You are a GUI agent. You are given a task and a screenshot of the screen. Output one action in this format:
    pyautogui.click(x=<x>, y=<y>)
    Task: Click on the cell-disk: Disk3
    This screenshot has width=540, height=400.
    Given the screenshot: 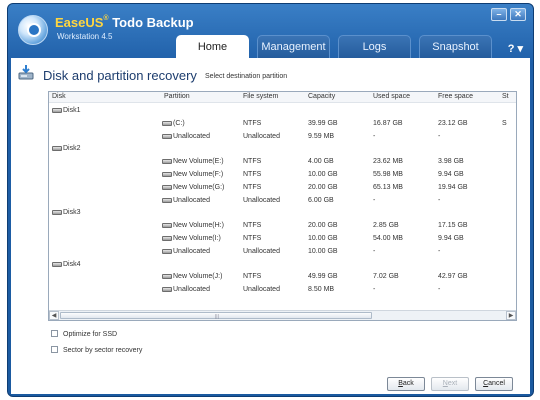 What is the action you would take?
    pyautogui.click(x=66, y=212)
    